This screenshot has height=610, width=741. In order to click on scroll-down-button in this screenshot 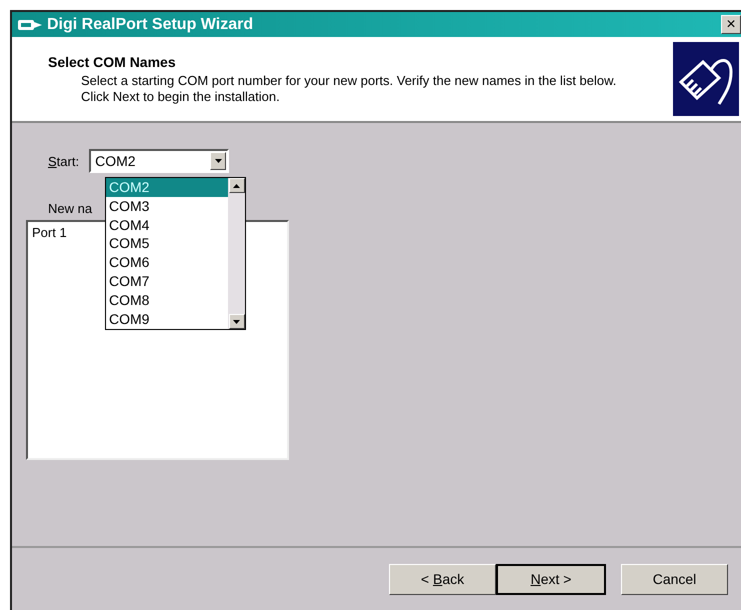, I will do `click(236, 321)`.